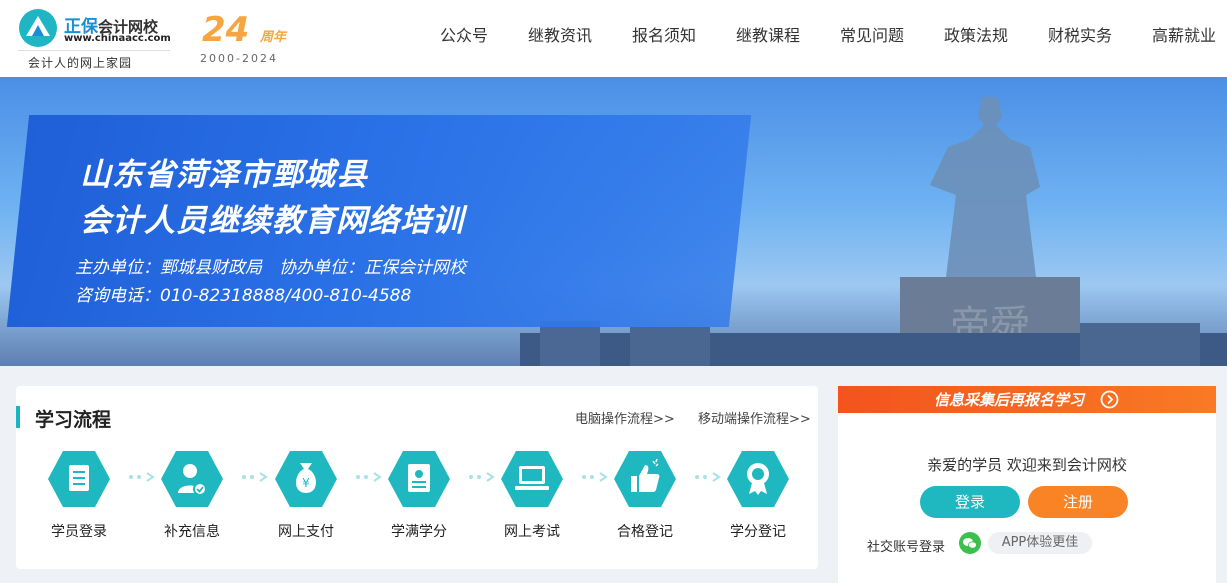  Describe the element at coordinates (664, 34) in the screenshot. I see `nav-item-registration-guide: 报名须知` at that location.